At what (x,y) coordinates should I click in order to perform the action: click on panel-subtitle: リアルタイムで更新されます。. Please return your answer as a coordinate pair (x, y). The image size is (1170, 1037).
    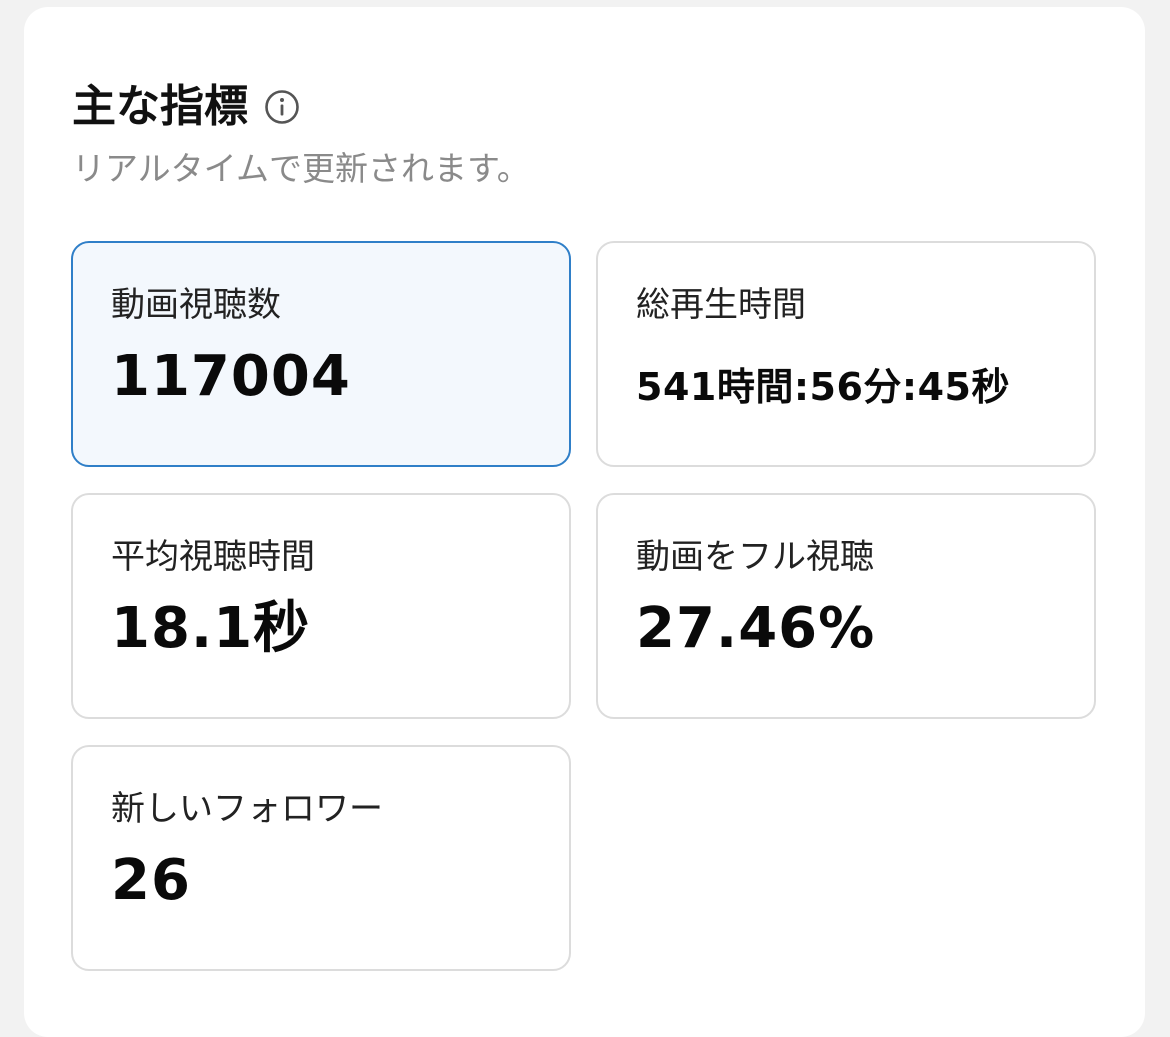
    Looking at the image, I should click on (301, 168).